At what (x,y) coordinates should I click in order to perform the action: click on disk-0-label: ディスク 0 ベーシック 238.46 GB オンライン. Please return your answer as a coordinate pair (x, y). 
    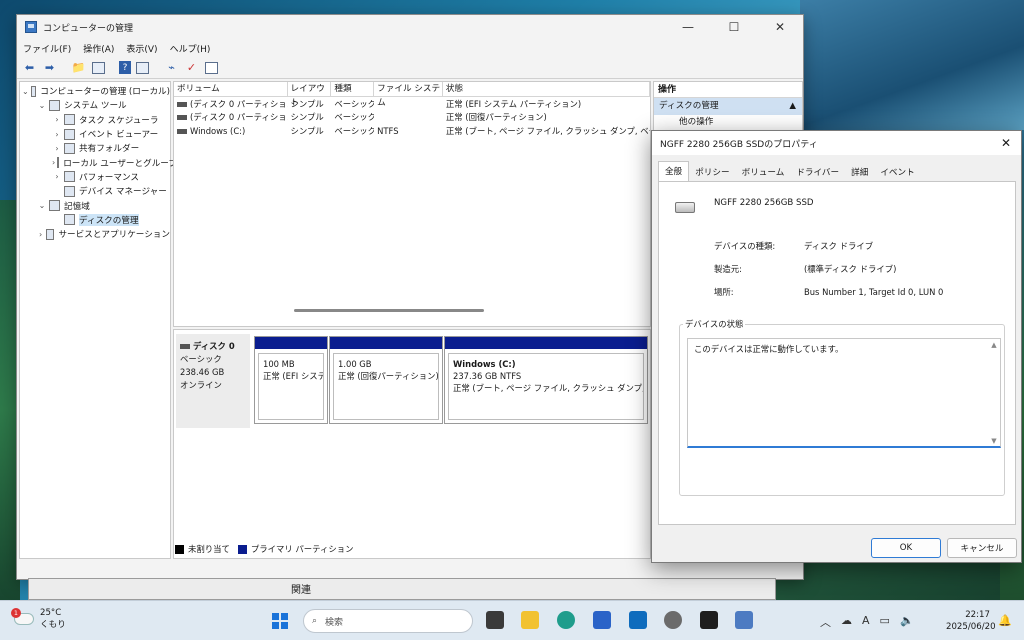
    Looking at the image, I should click on (213, 381).